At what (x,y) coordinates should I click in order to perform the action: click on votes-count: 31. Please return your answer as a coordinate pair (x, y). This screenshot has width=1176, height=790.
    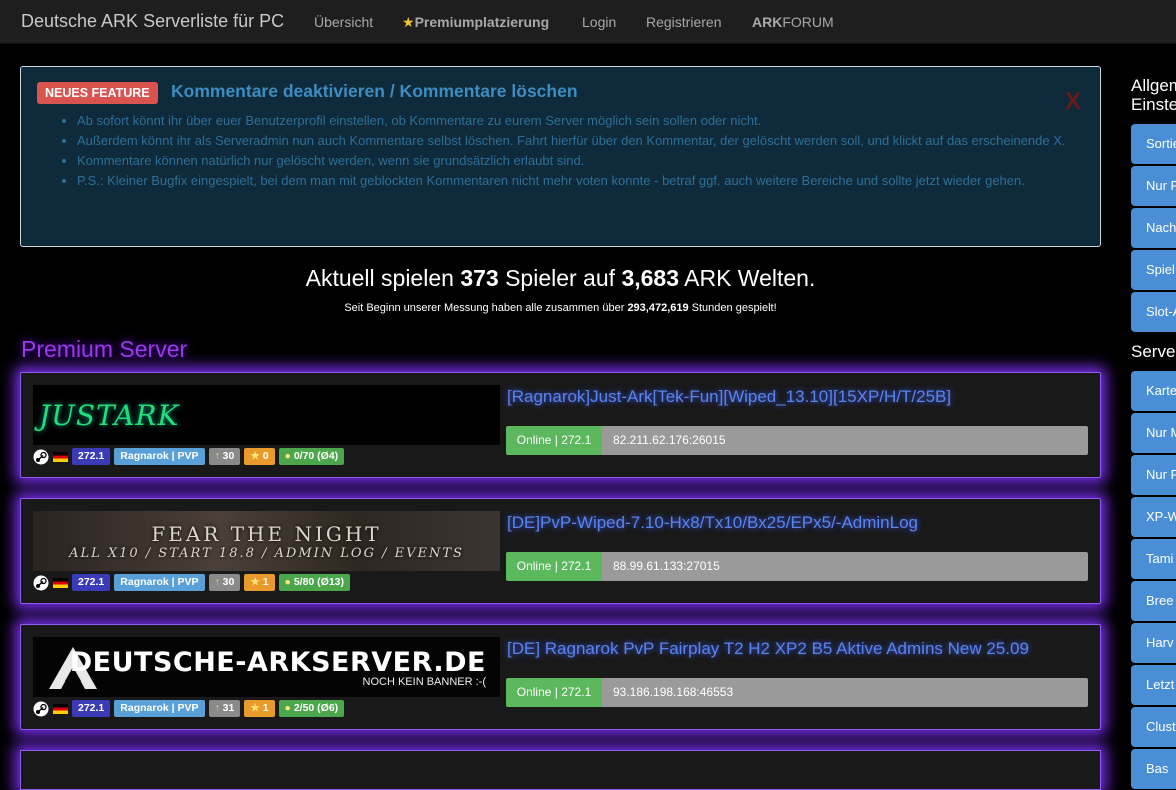
    Looking at the image, I should click on (228, 708).